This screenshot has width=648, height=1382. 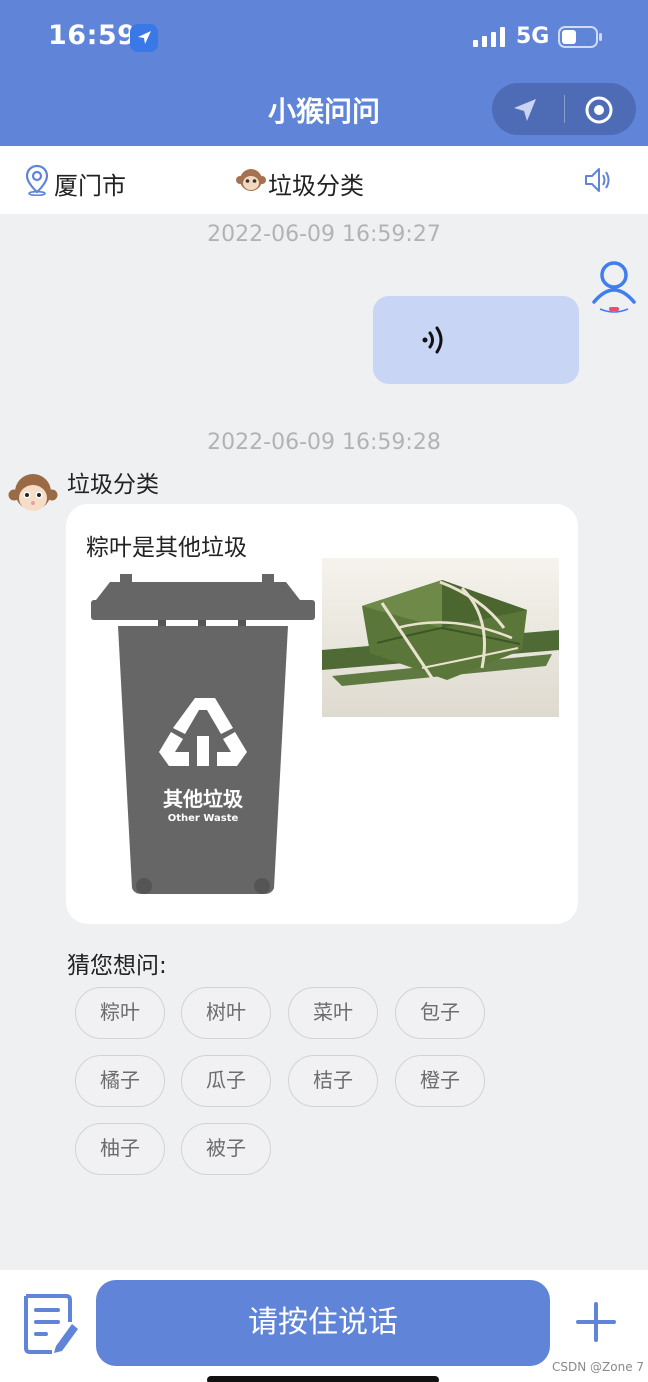 What do you see at coordinates (316, 183) in the screenshot?
I see `mode-title: 垃圾分类` at bounding box center [316, 183].